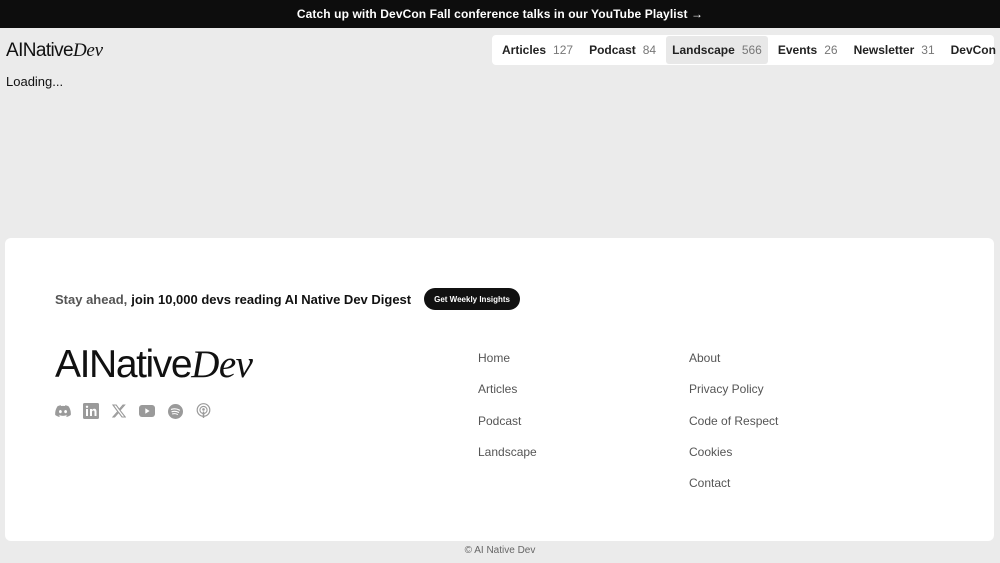 The width and height of the screenshot is (1000, 563). I want to click on nav-item-landscape: Landscape 566, so click(717, 50).